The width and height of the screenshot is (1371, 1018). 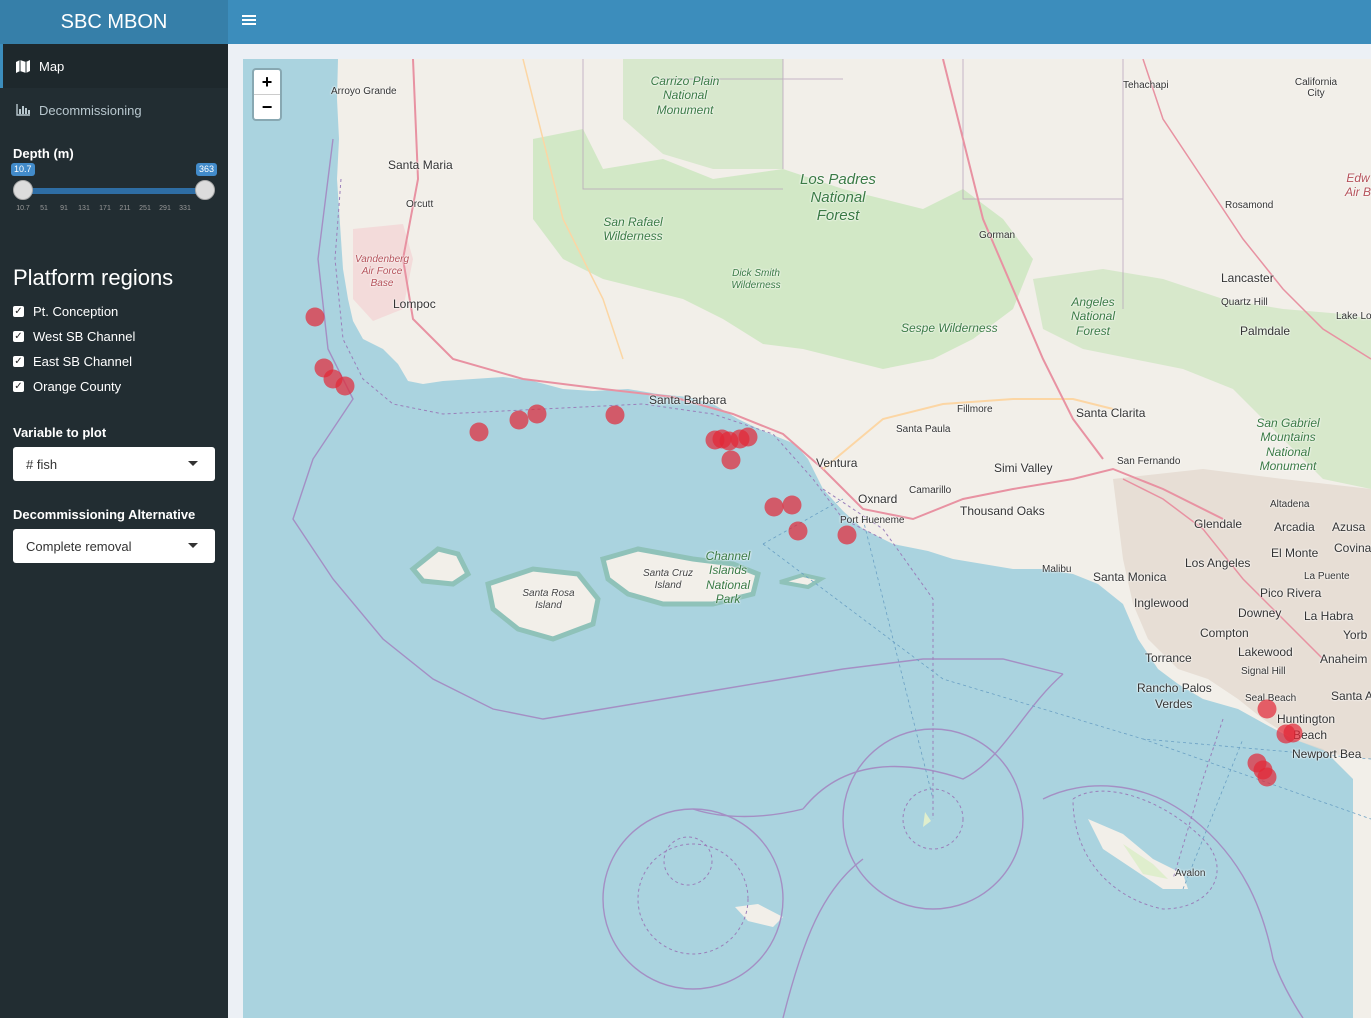 What do you see at coordinates (23, 208) in the screenshot?
I see `depth-tick: 10.7` at bounding box center [23, 208].